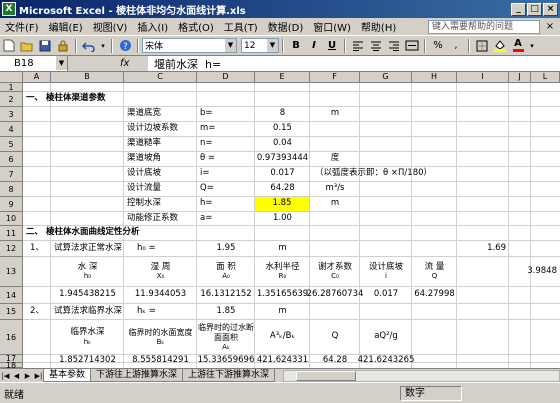 Image resolution: width=560 pixels, height=403 pixels. I want to click on row-header: 4, so click(11, 129).